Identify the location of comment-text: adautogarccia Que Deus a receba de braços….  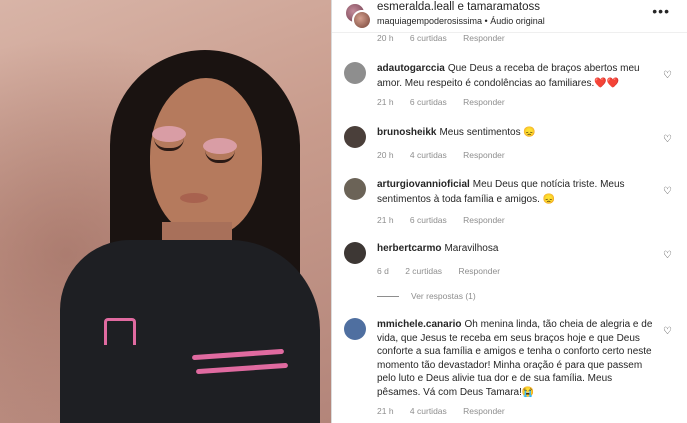
(516, 76).